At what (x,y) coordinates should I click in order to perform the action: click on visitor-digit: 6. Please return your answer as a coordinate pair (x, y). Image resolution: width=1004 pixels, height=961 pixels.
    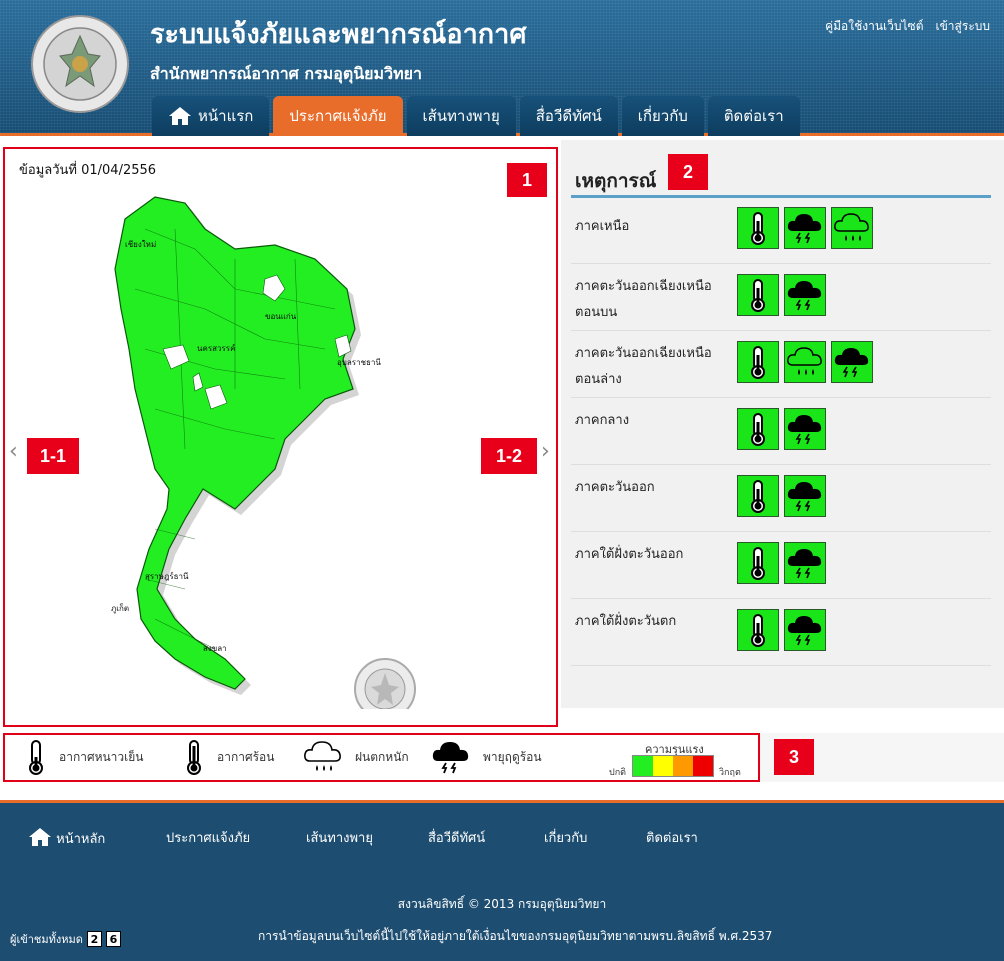
    Looking at the image, I should click on (113, 939).